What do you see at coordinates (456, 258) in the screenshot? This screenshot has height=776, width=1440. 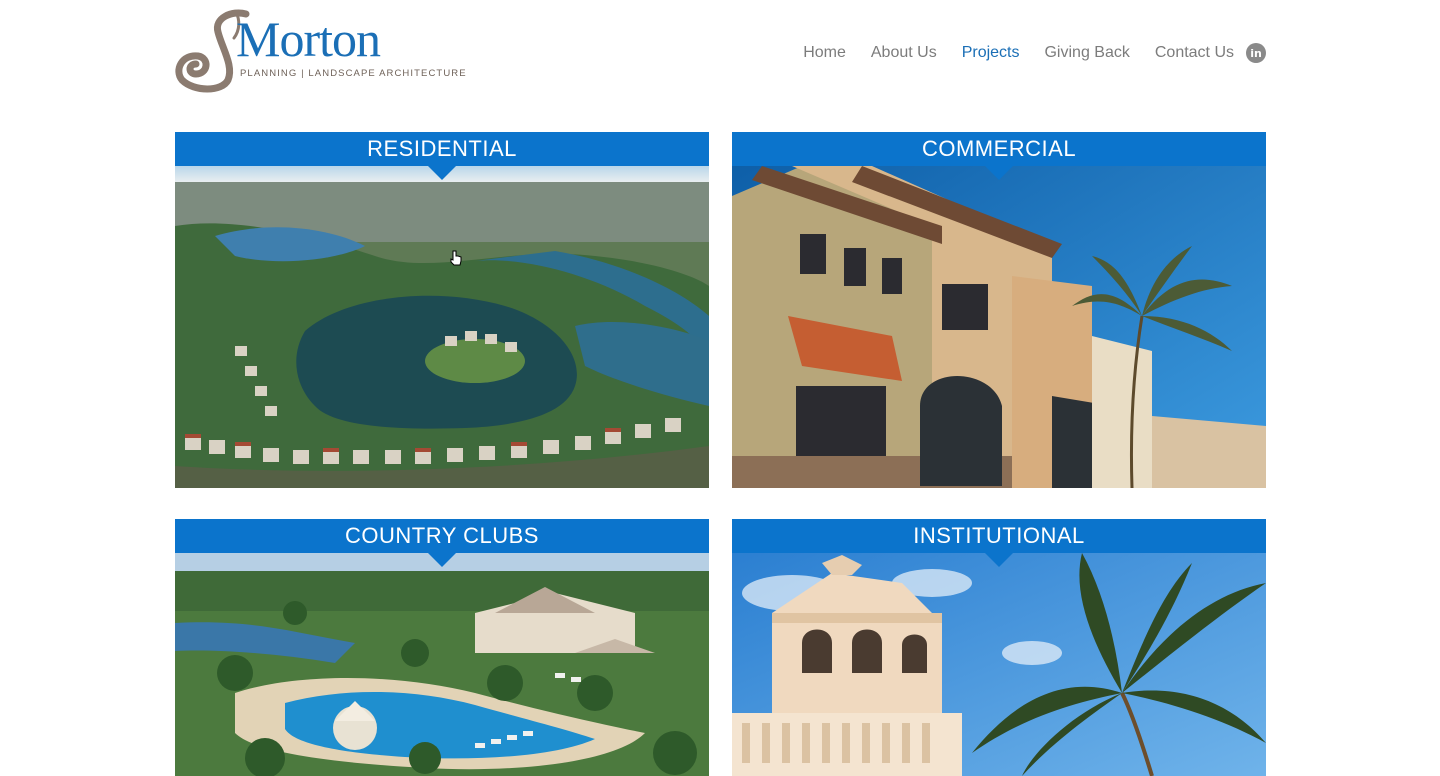 I see `hand-cursor-icon` at bounding box center [456, 258].